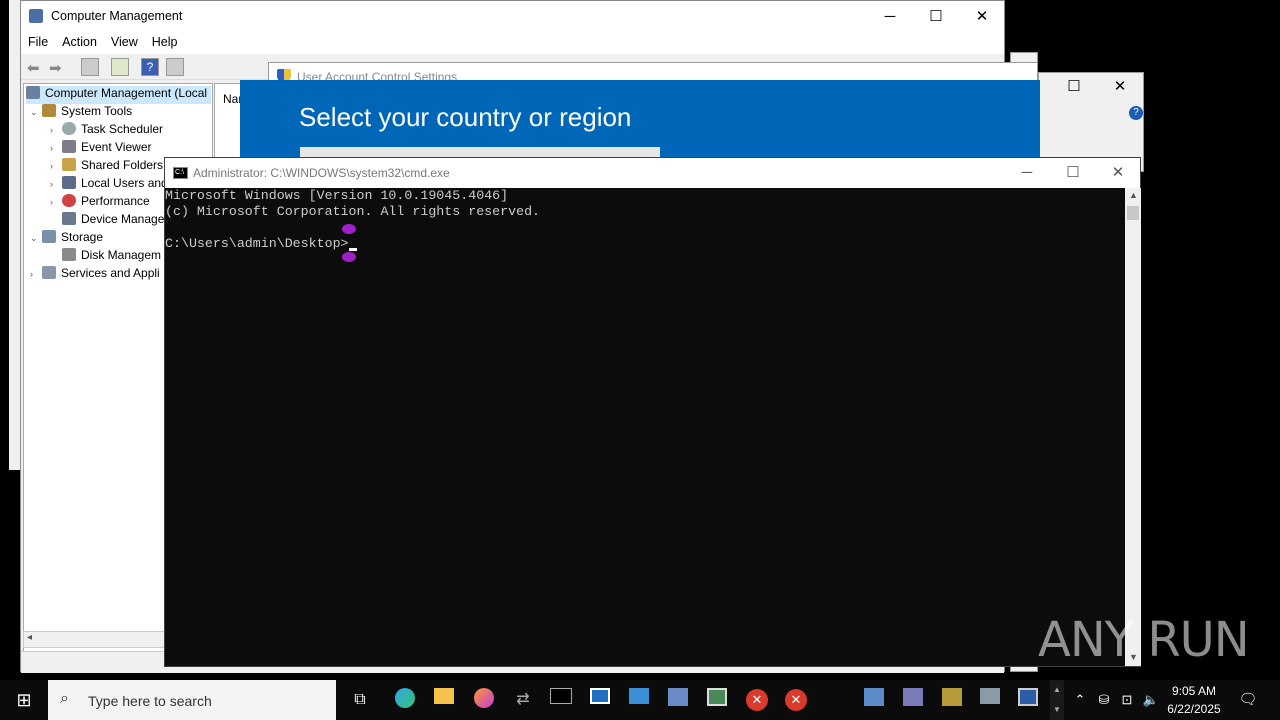 This screenshot has width=1280, height=720. Describe the element at coordinates (484, 700) in the screenshot. I see `firefox-icon` at that location.